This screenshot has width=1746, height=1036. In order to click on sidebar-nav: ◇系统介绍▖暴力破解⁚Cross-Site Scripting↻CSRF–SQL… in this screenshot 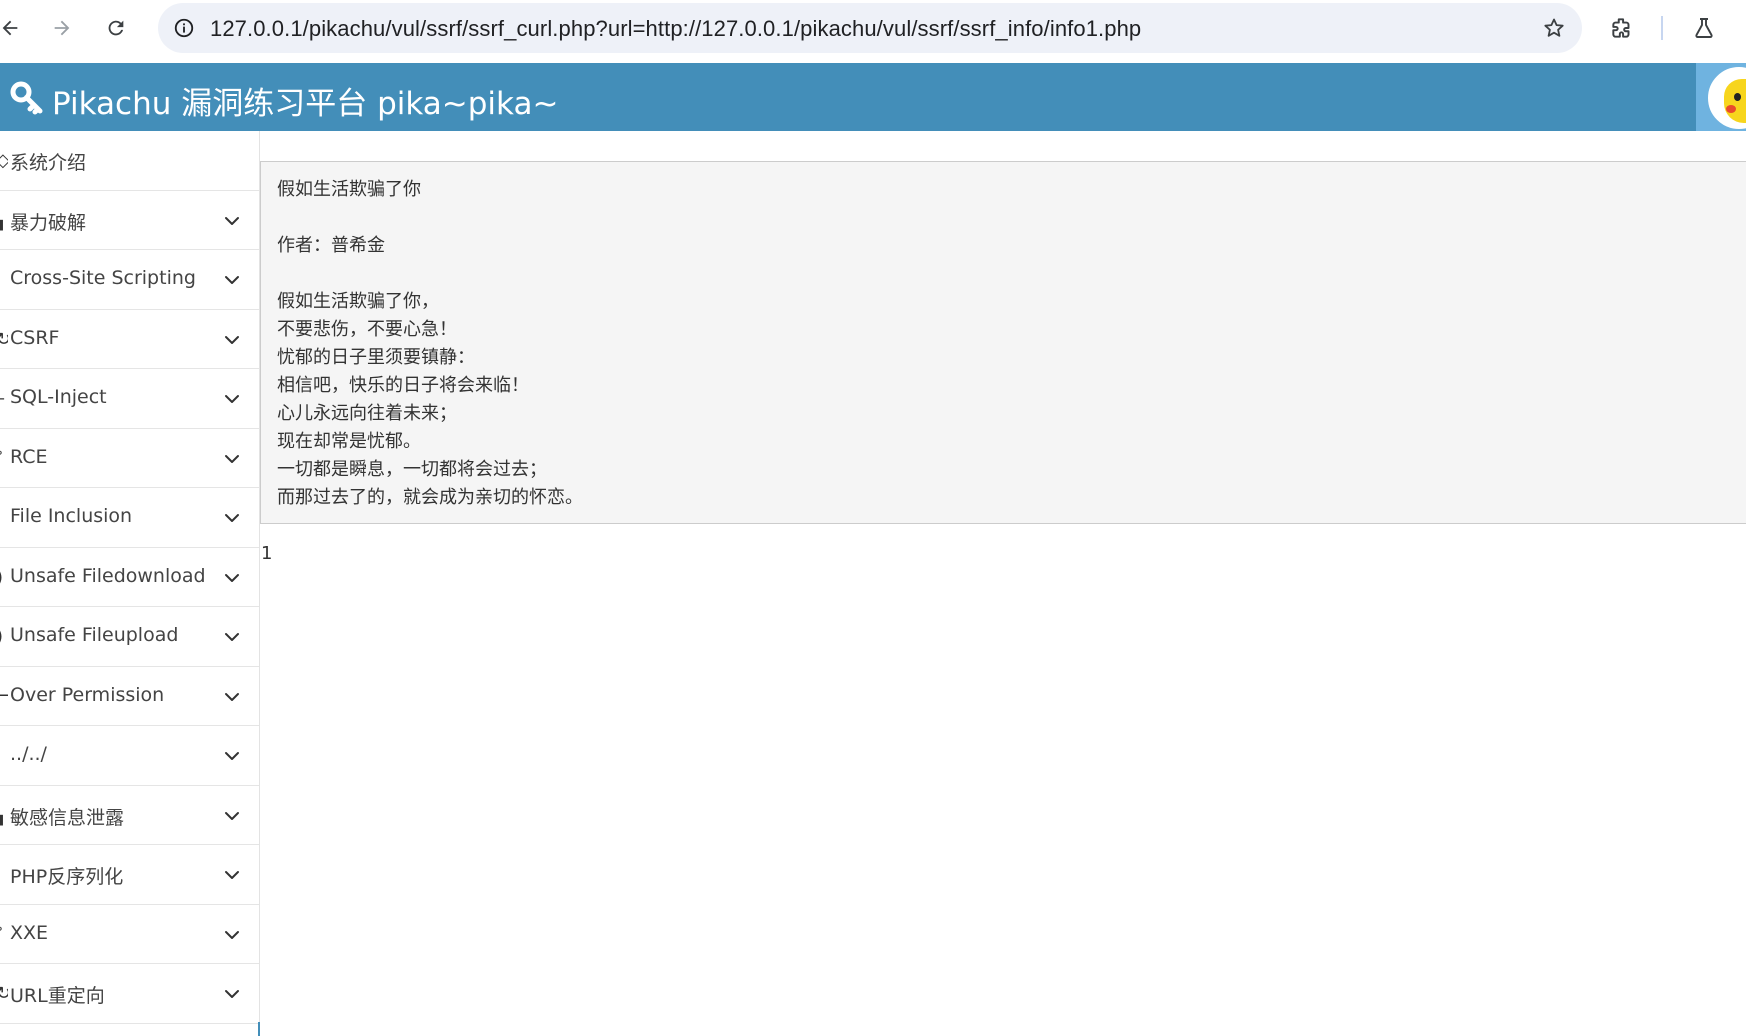, I will do `click(130, 583)`.